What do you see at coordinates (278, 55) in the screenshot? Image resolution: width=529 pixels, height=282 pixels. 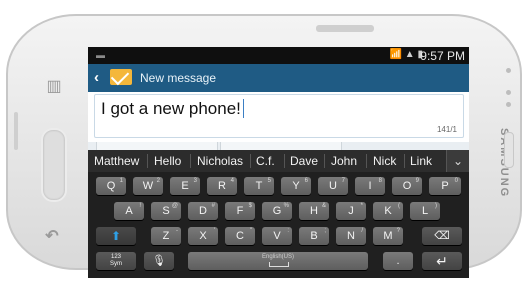 I see `status-bar: ▬ 📶 ▲ ▮ 9:57 PM` at bounding box center [278, 55].